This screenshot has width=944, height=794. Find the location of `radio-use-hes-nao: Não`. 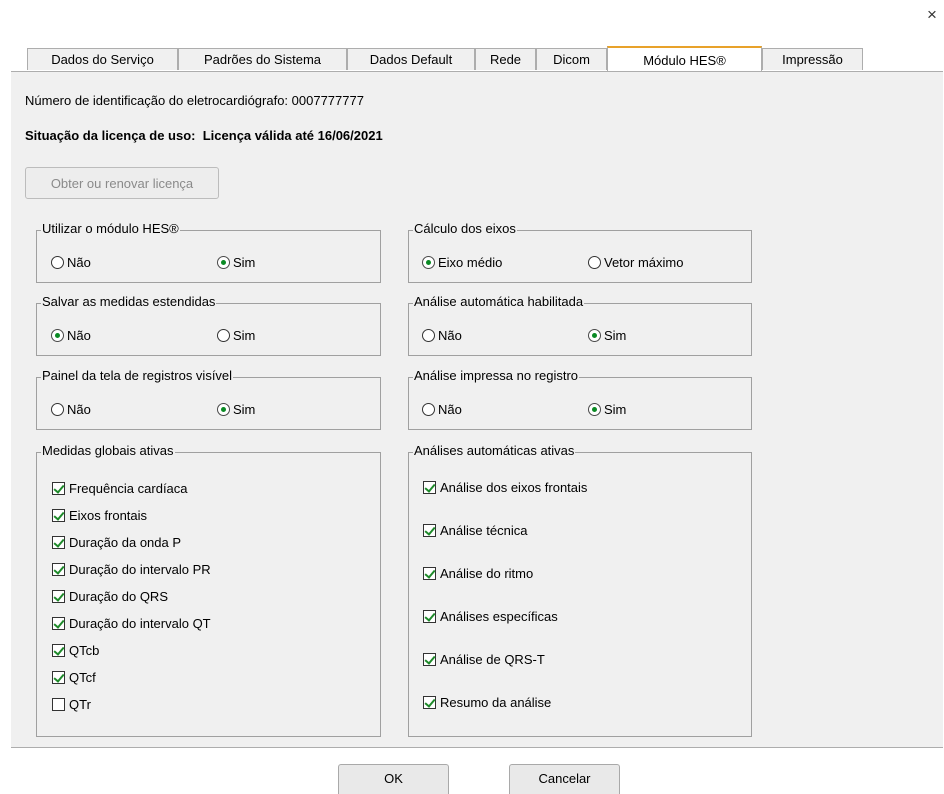

radio-use-hes-nao: Não is located at coordinates (71, 262).